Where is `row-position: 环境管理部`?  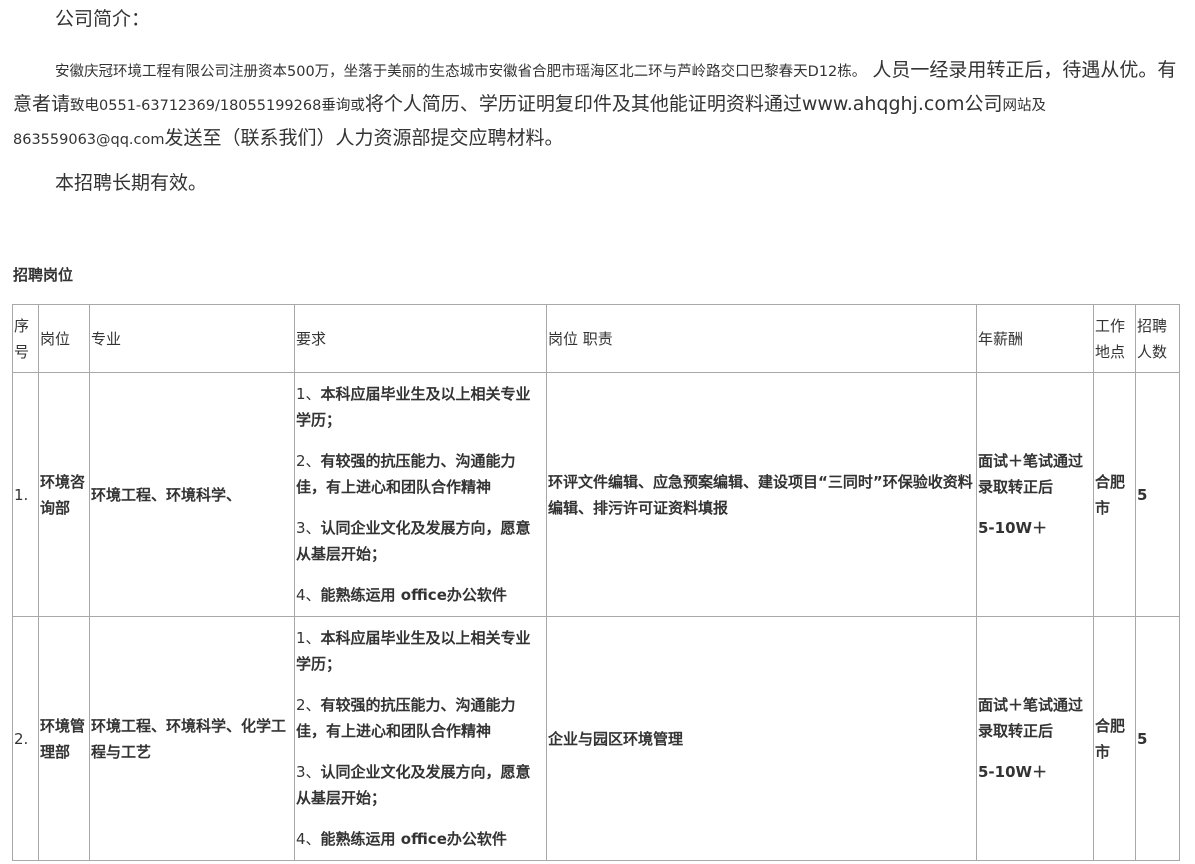
row-position: 环境管理部 is located at coordinates (64, 738).